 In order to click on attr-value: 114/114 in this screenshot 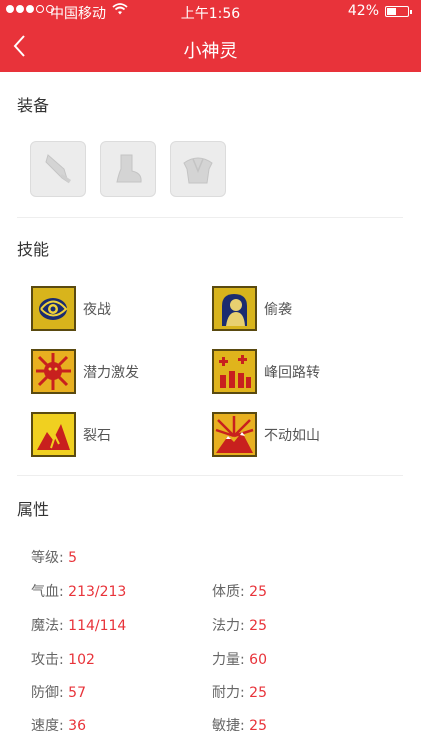, I will do `click(97, 626)`.